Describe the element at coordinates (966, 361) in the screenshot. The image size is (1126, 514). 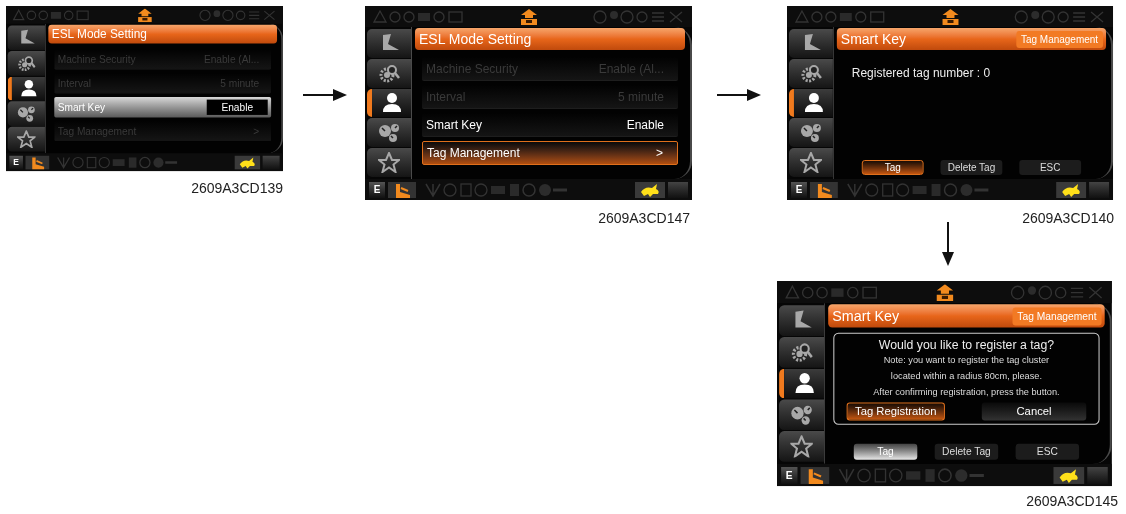
I see `dialog-text: Note: you want to register the tag cluster` at that location.